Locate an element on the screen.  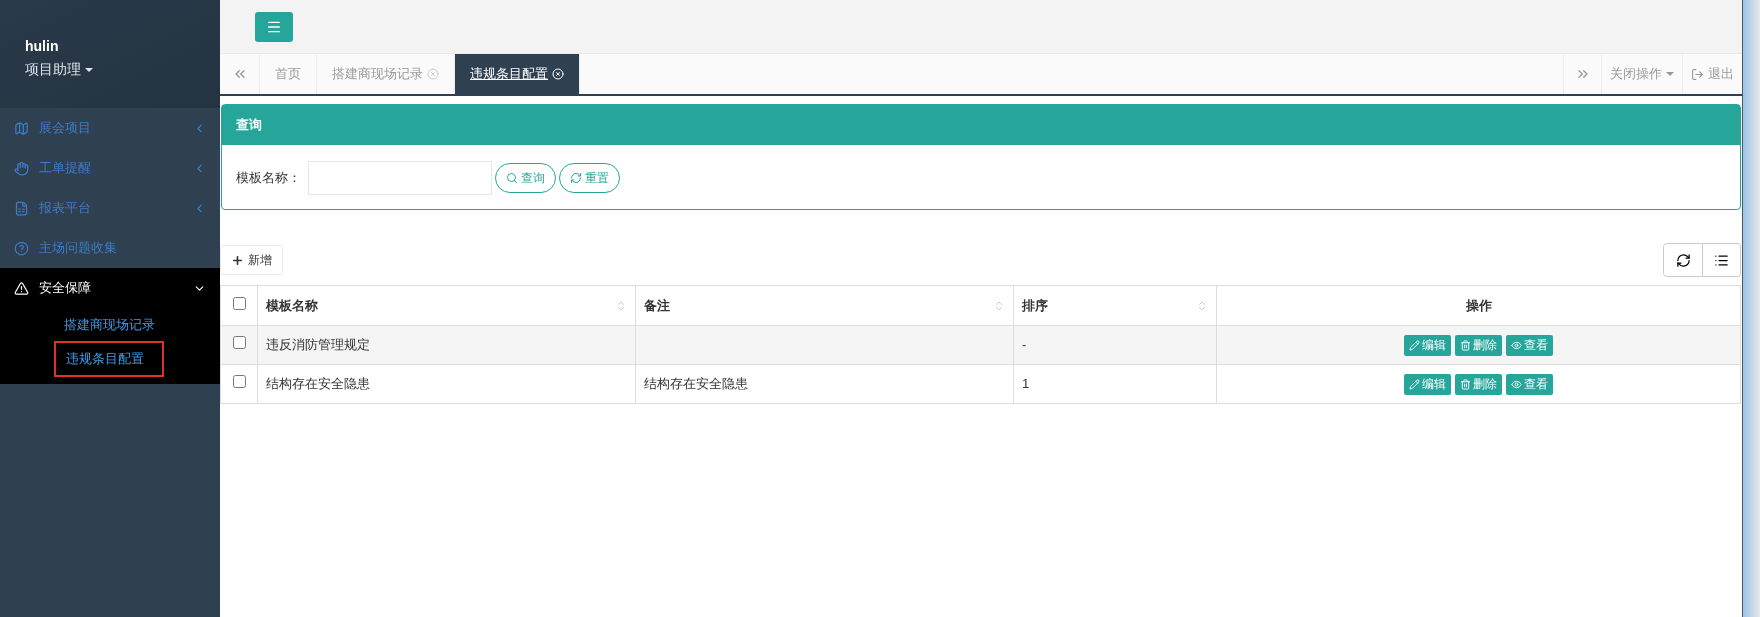
warning-icon is located at coordinates (21, 288).